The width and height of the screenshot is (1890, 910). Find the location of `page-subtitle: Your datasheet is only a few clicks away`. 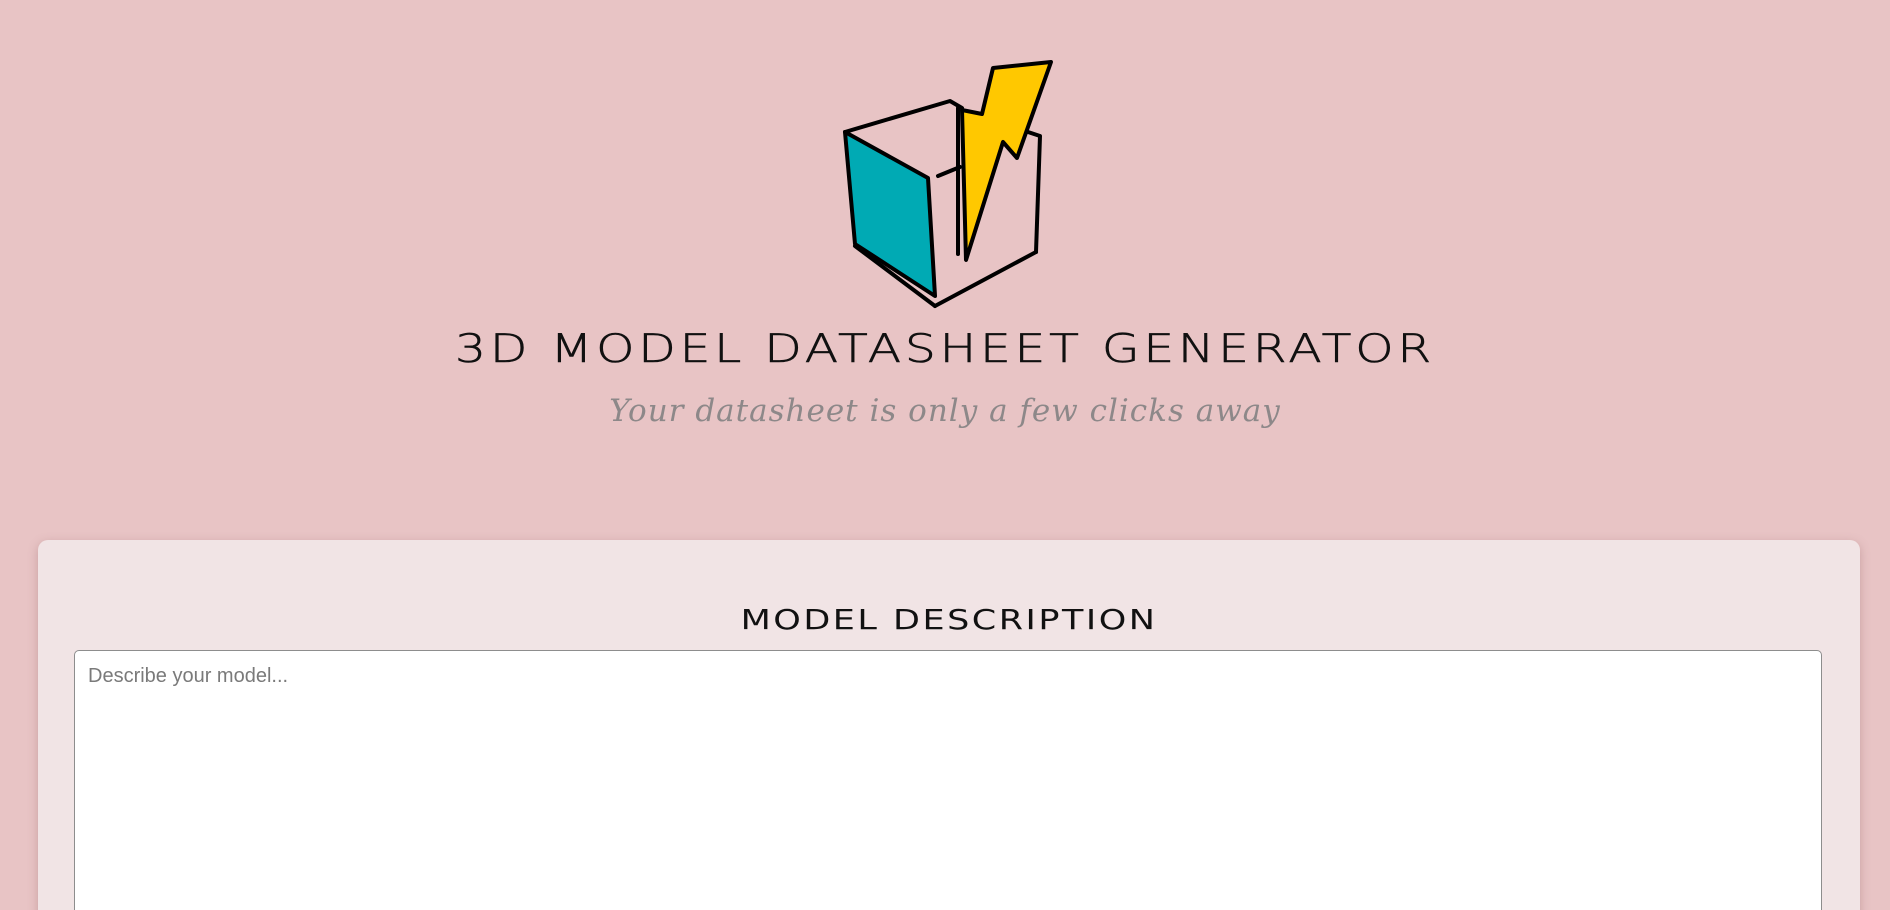

page-subtitle: Your datasheet is only a few clicks away is located at coordinates (945, 411).